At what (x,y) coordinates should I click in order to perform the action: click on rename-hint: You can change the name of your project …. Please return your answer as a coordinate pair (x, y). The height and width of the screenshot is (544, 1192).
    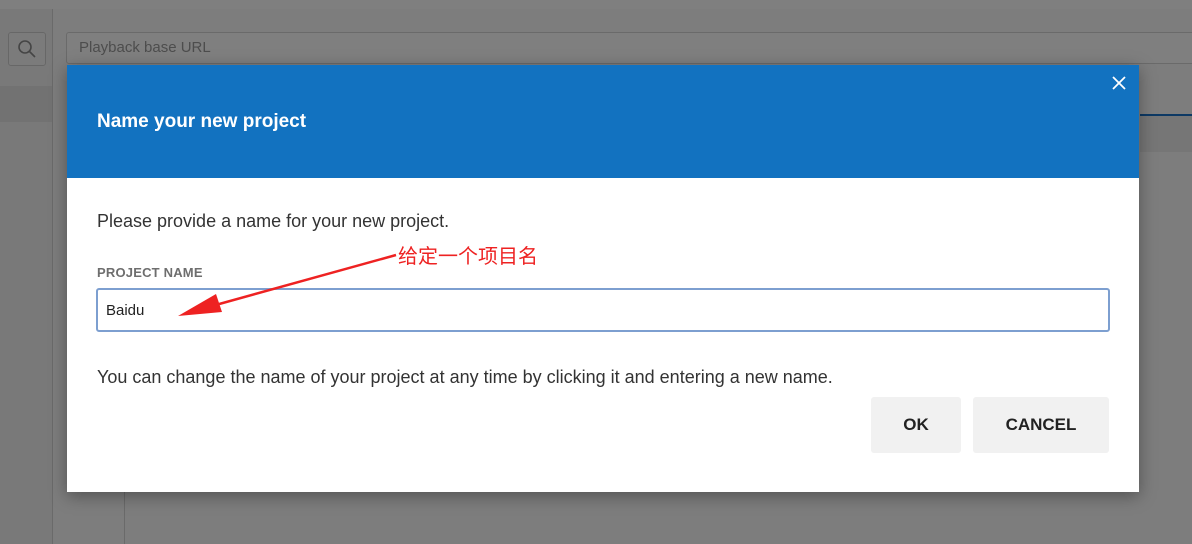
    Looking at the image, I should click on (465, 377).